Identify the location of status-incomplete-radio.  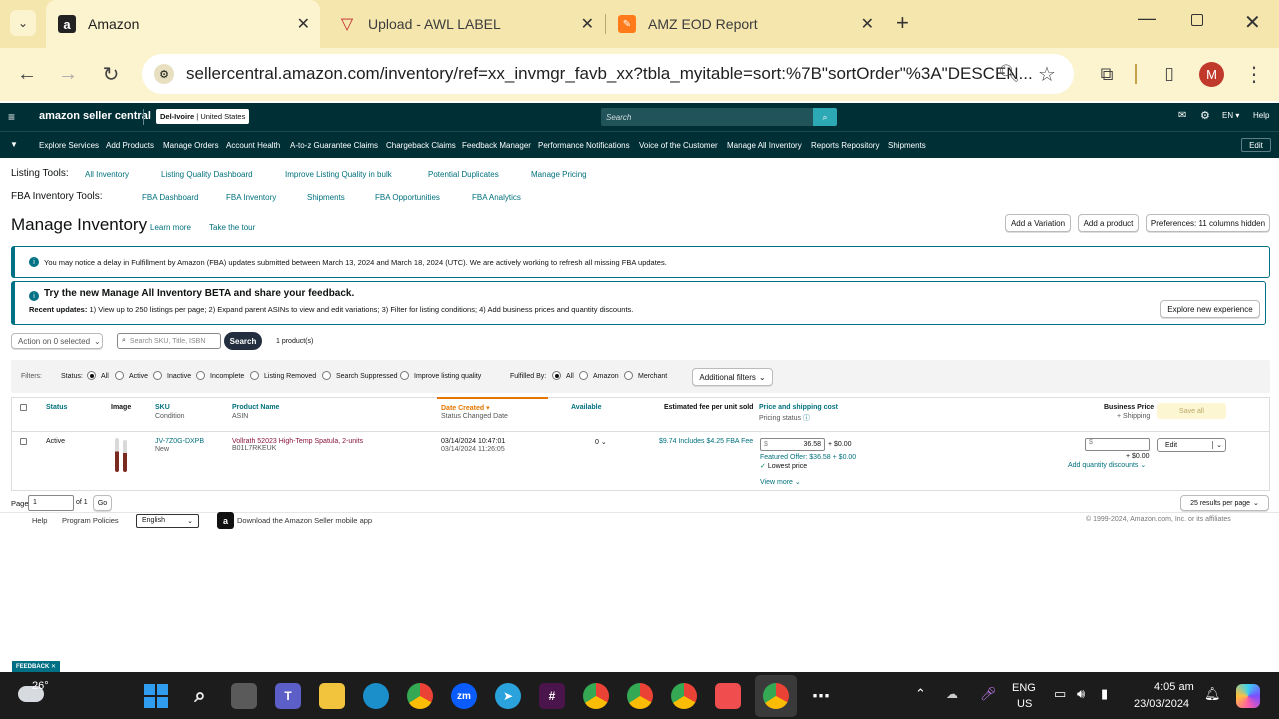
(200, 375).